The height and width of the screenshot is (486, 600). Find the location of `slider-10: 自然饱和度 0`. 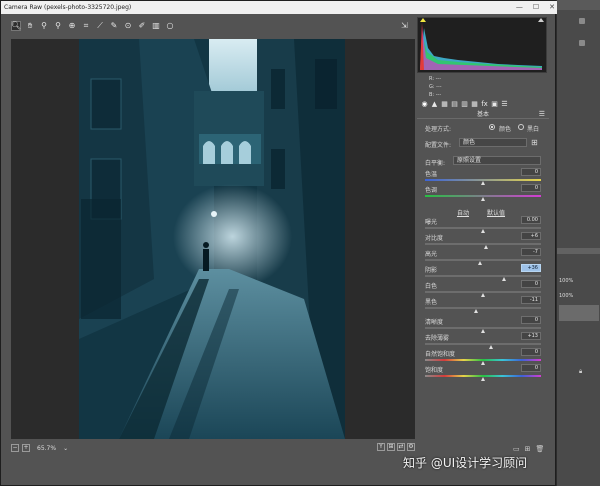

slider-10: 自然饱和度 0 is located at coordinates (483, 356).